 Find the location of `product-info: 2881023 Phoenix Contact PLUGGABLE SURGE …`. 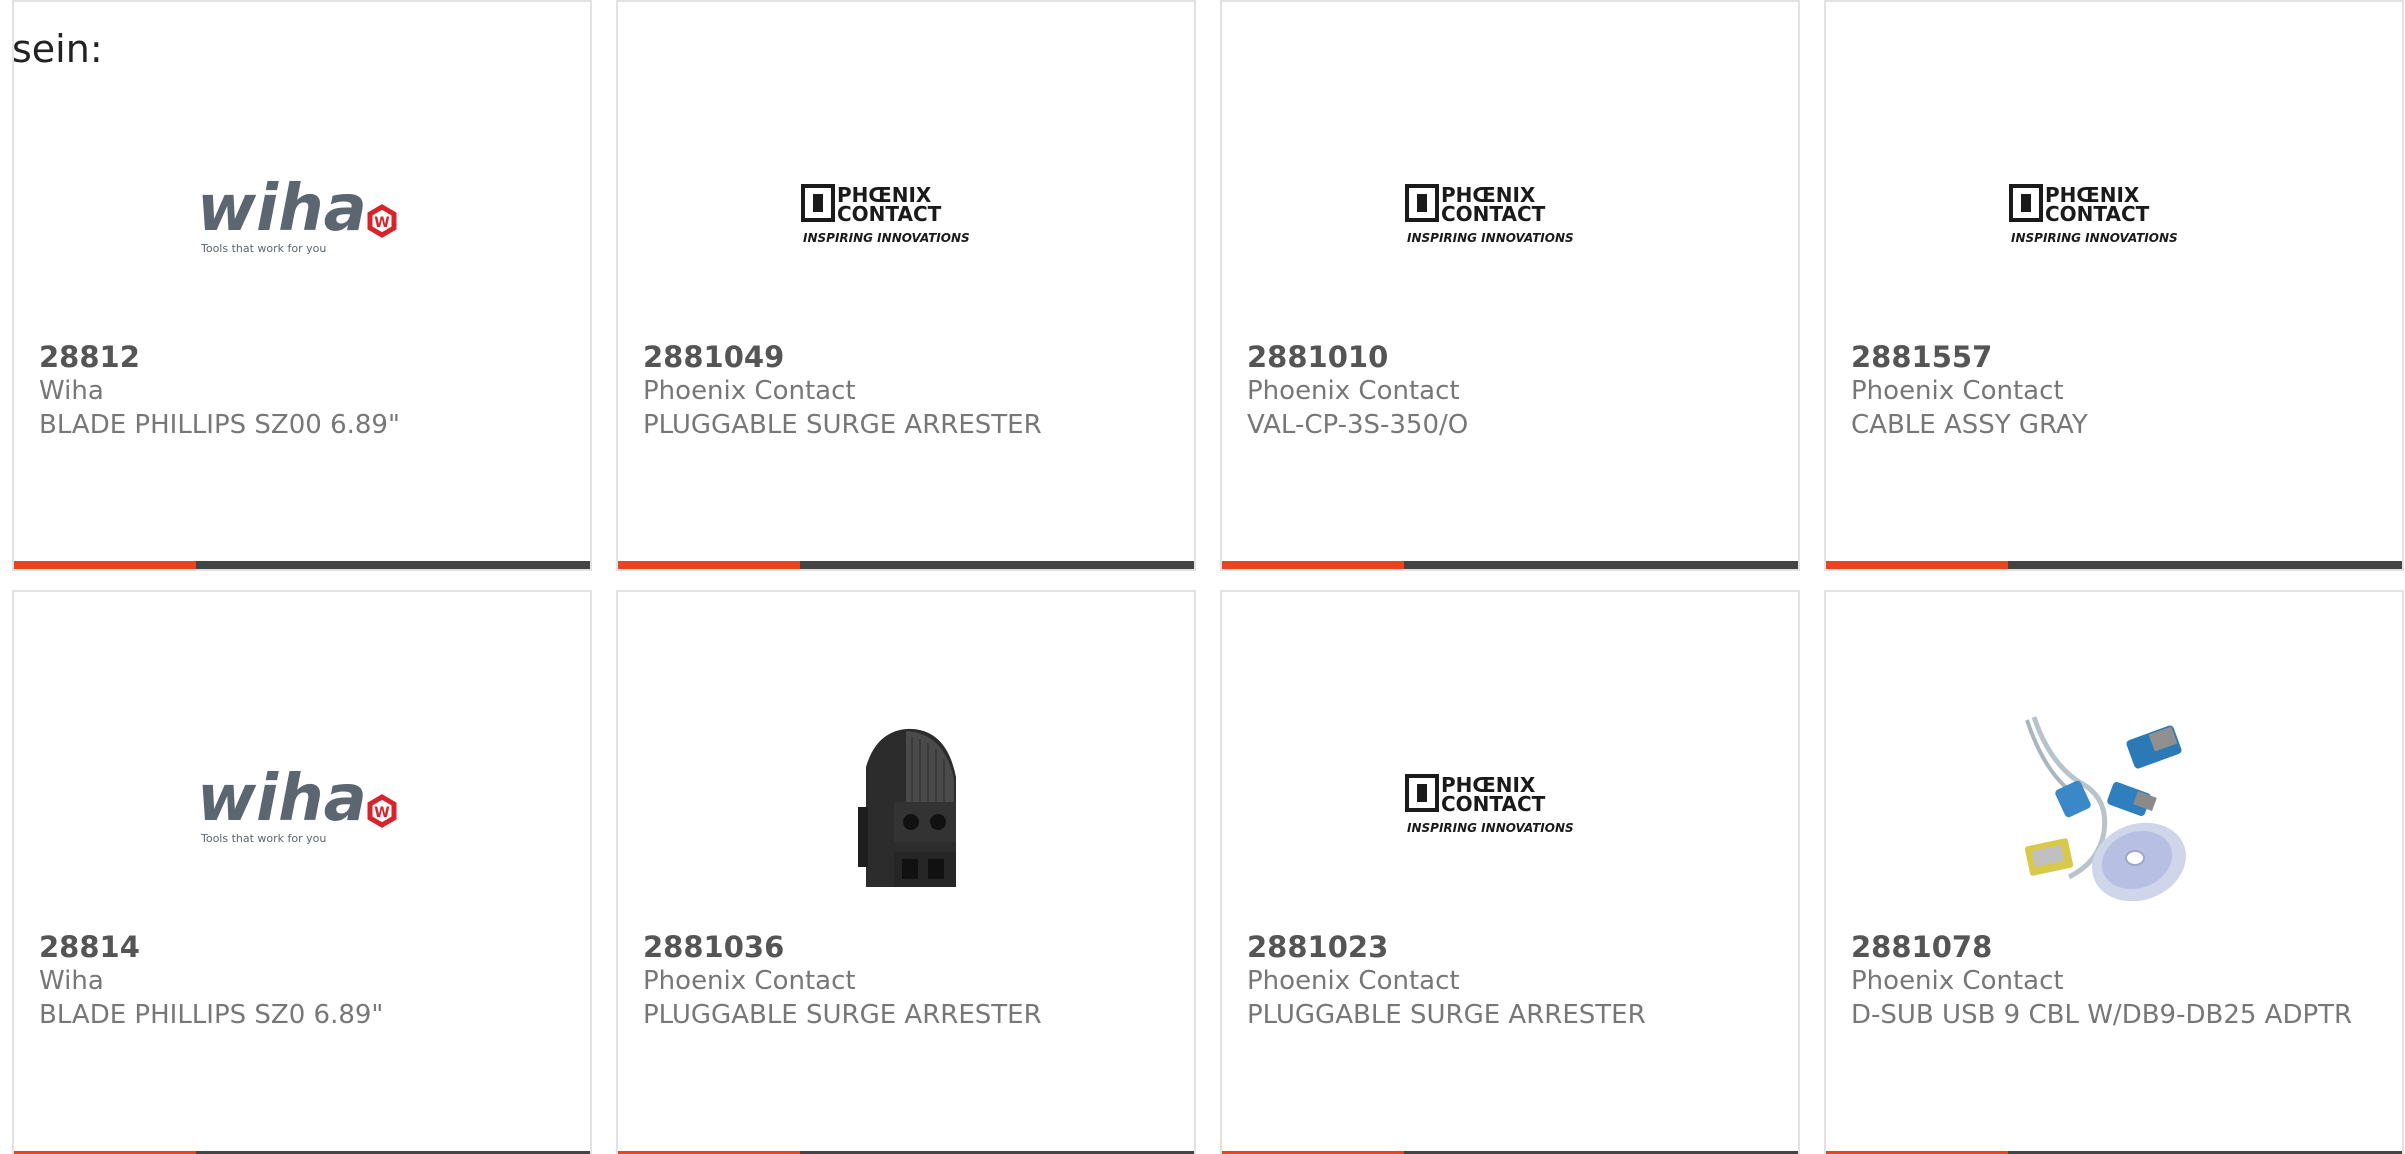

product-info: 2881023 Phoenix Contact PLUGGABLE SURGE … is located at coordinates (1512, 981).